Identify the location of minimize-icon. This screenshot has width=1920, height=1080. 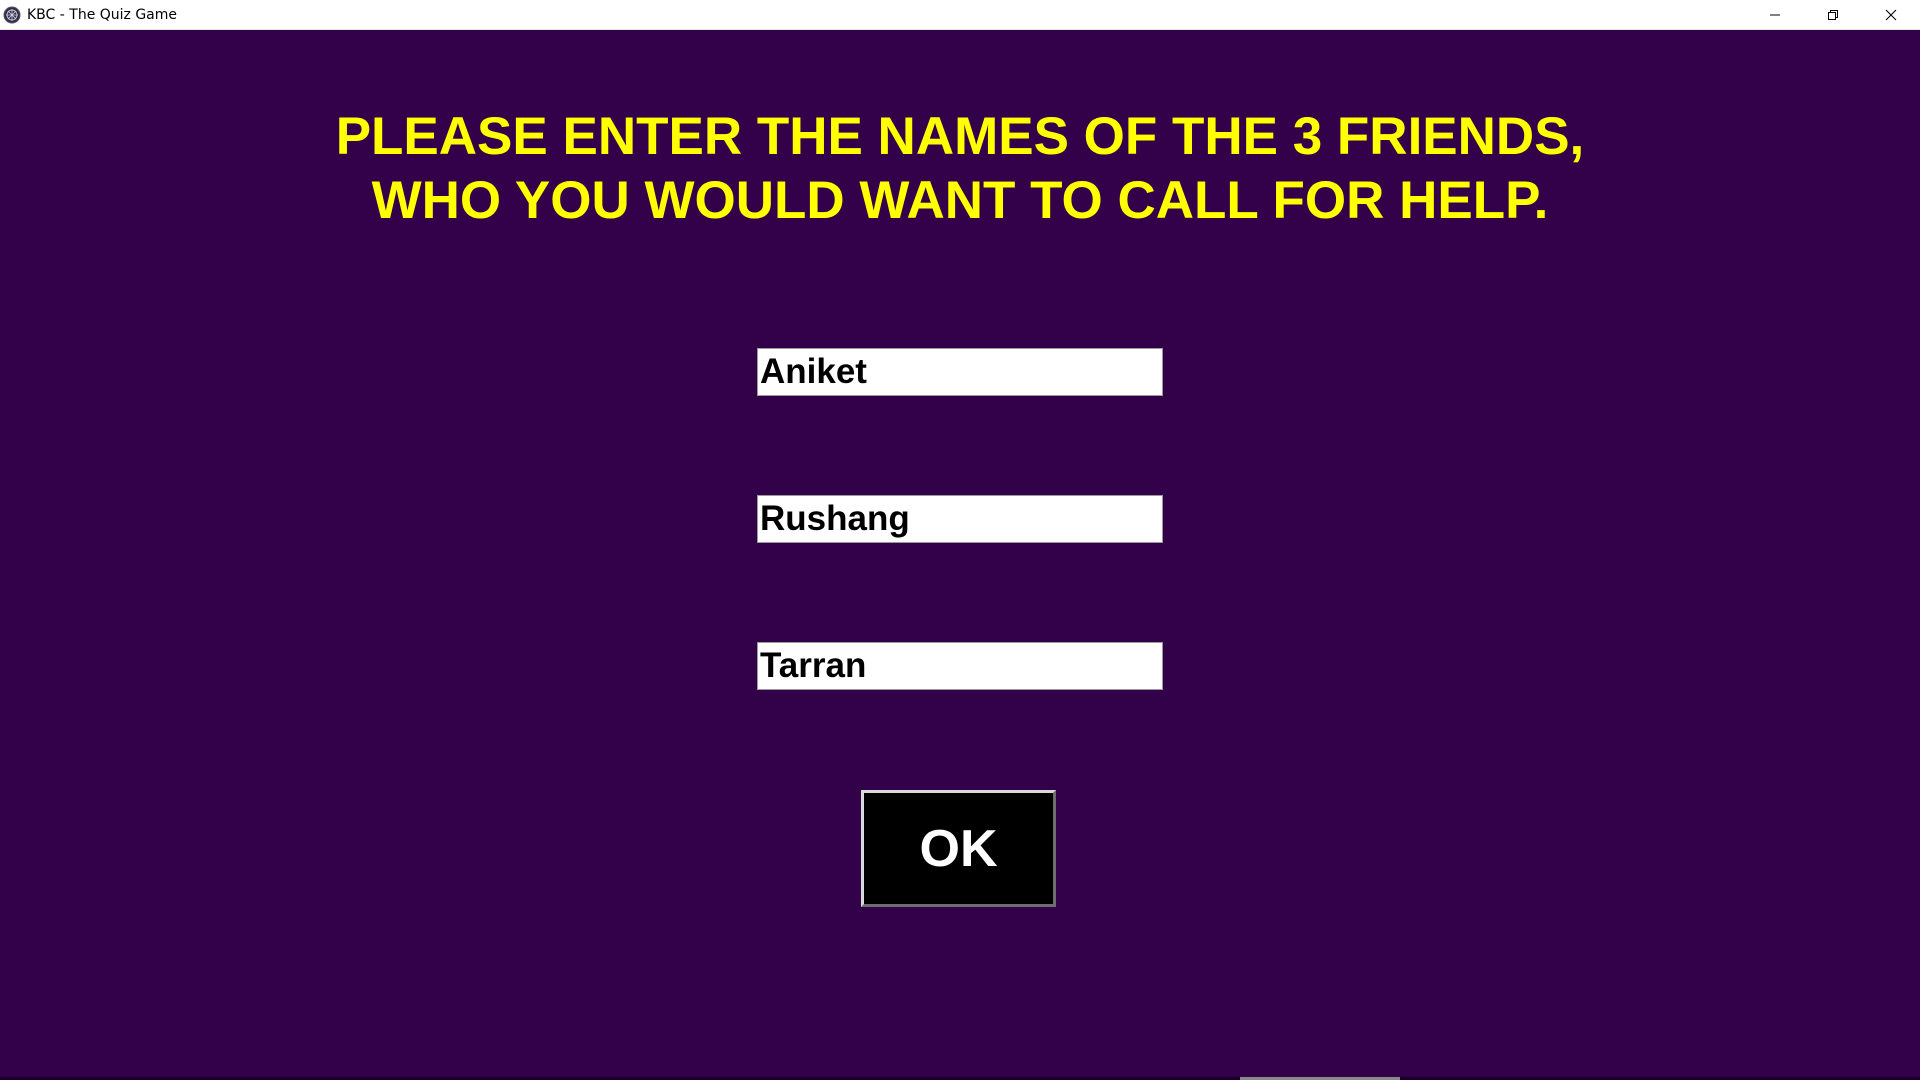
(1775, 14).